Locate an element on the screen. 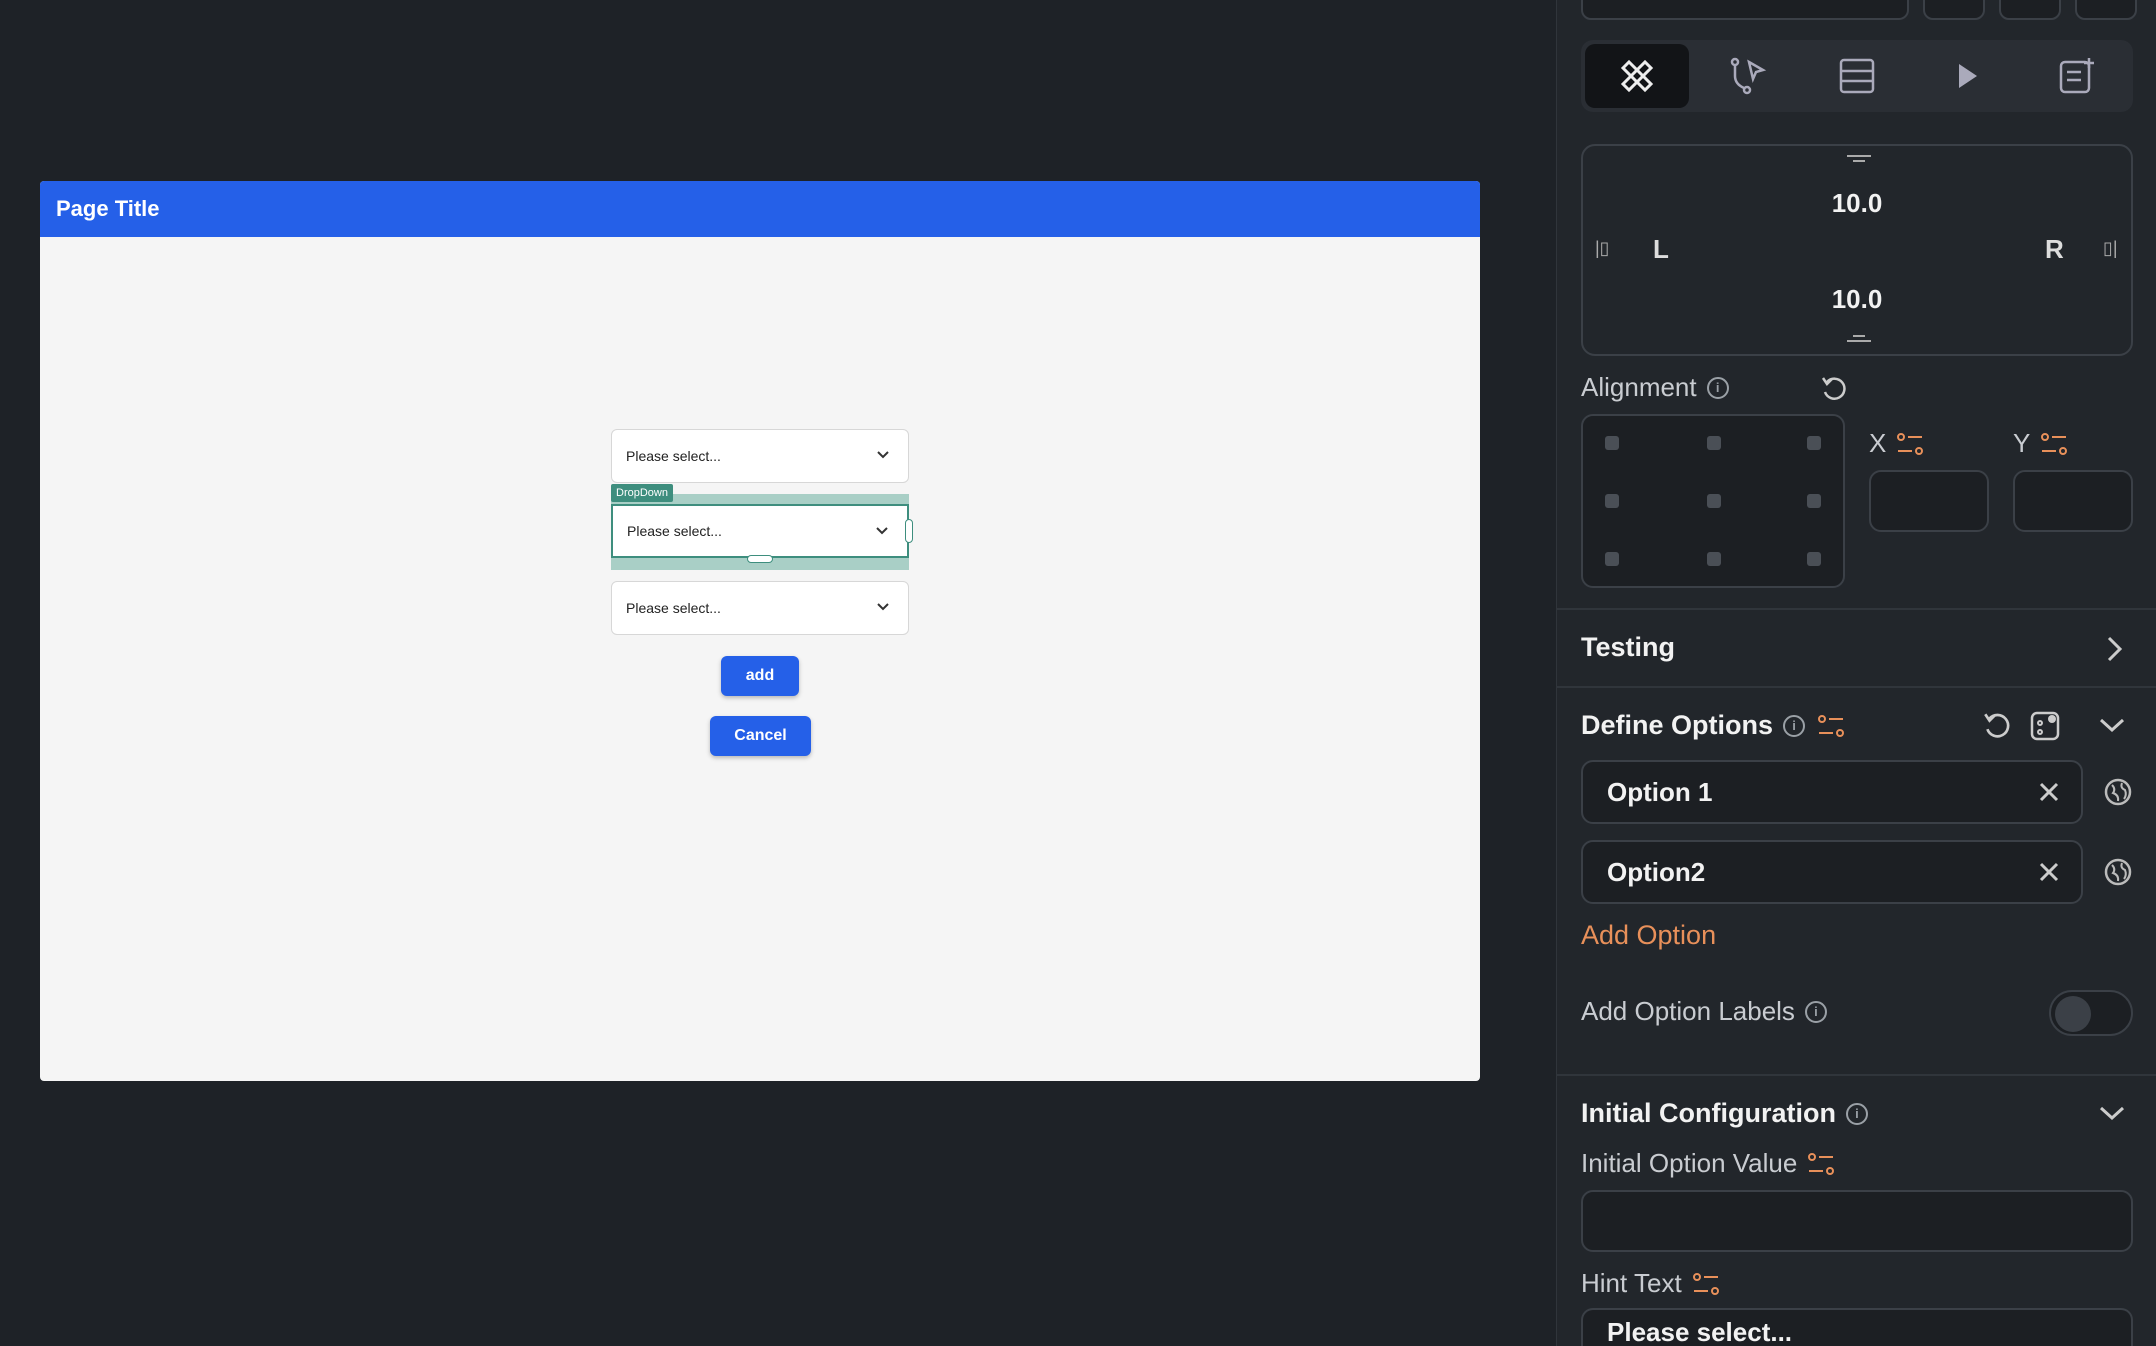  design-icon is located at coordinates (1637, 76).